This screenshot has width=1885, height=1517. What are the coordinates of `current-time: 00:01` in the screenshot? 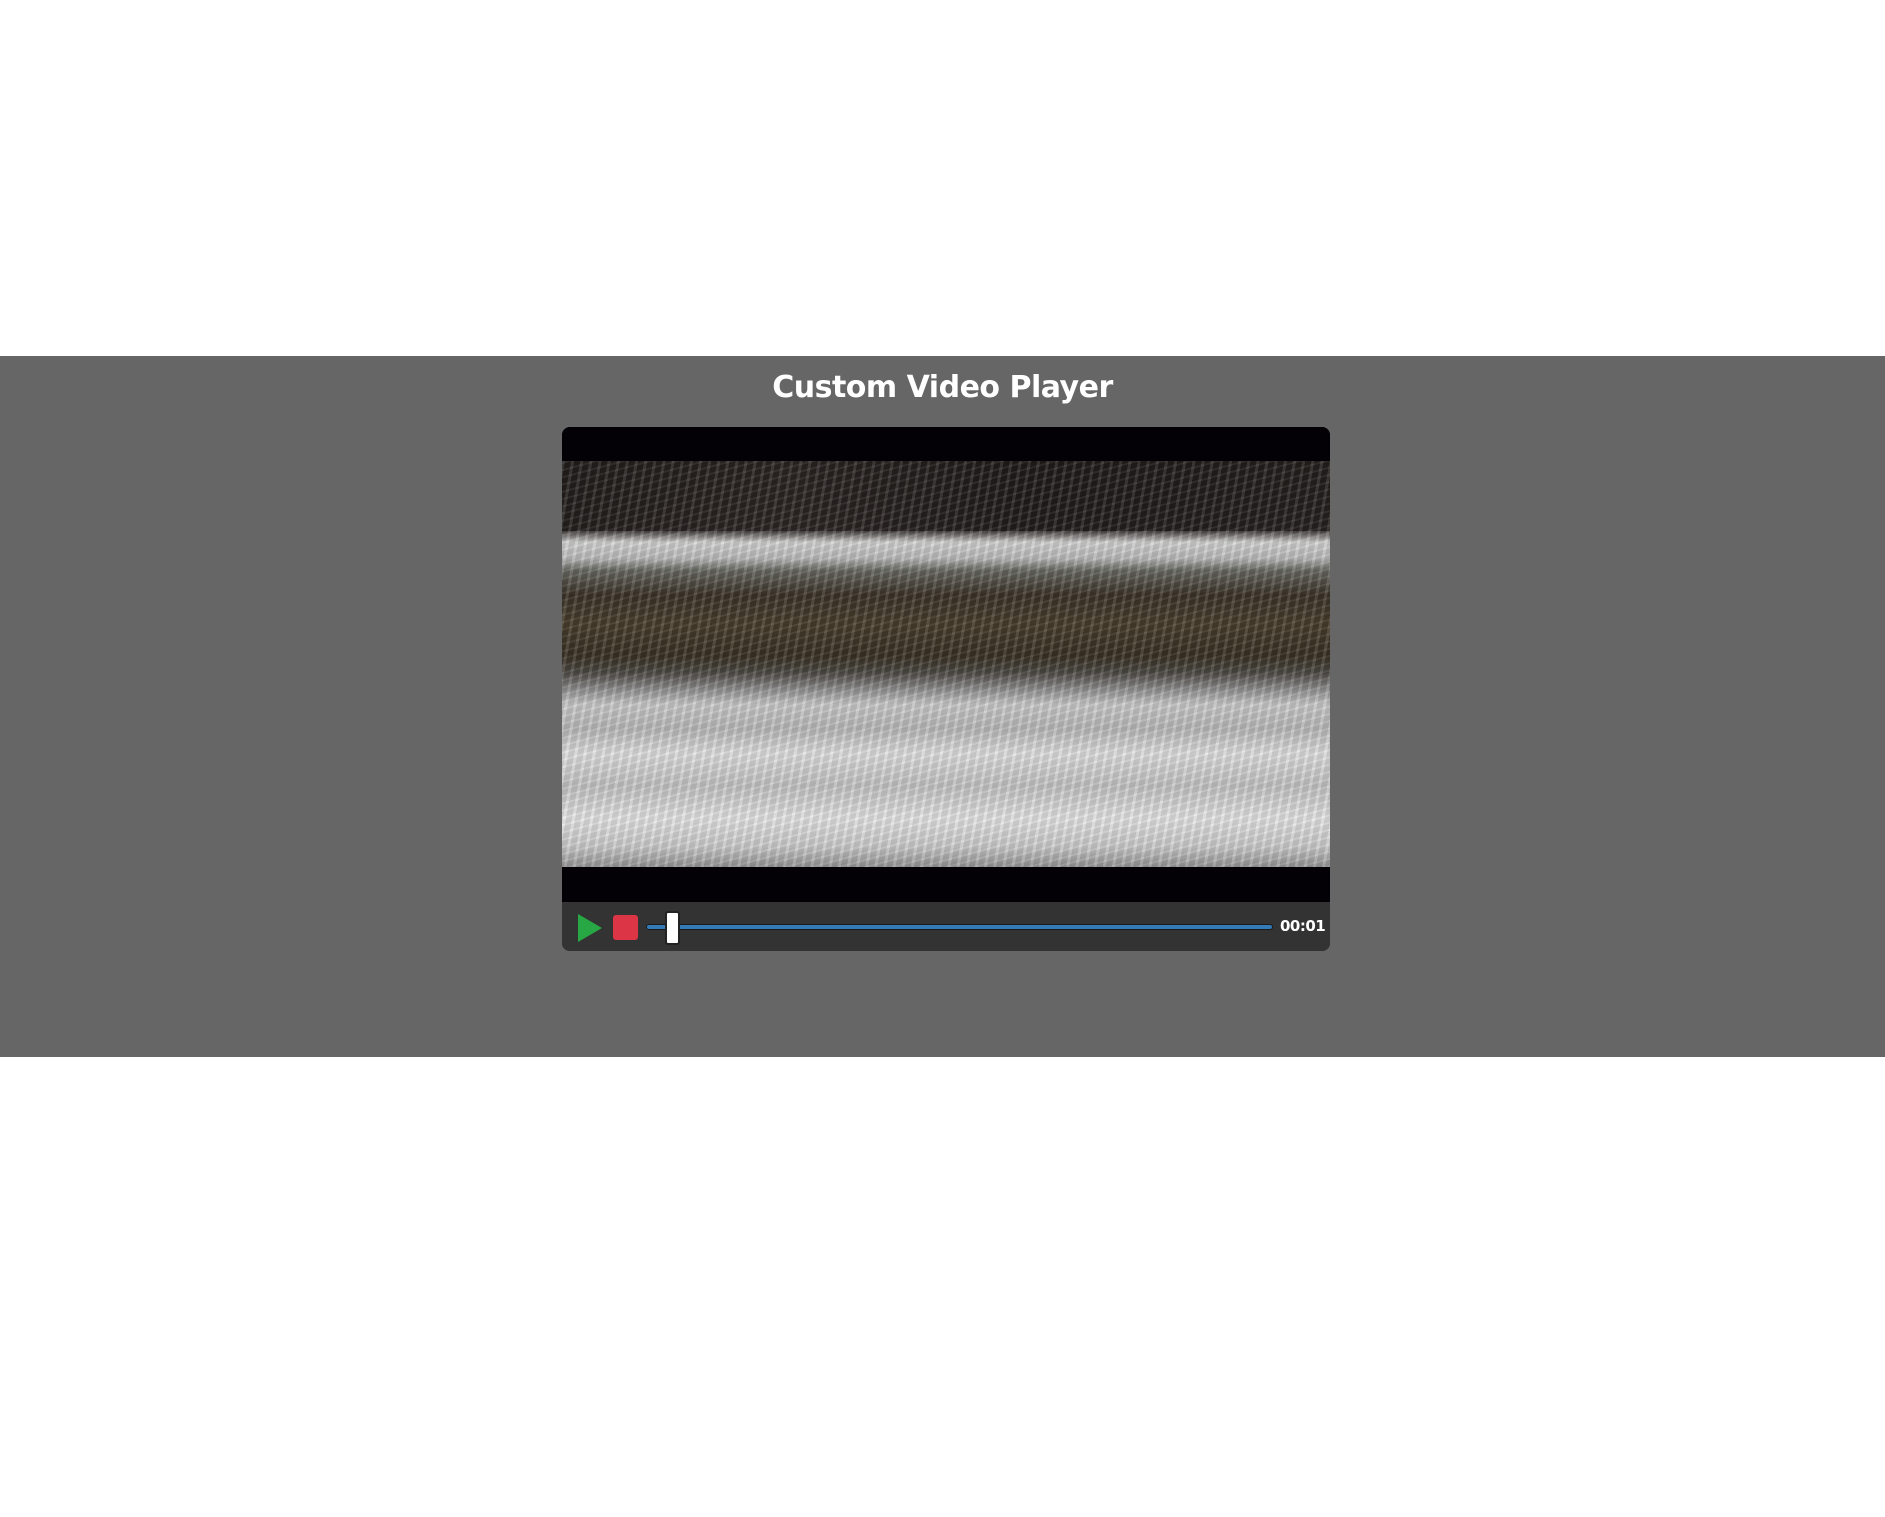 It's located at (1303, 926).